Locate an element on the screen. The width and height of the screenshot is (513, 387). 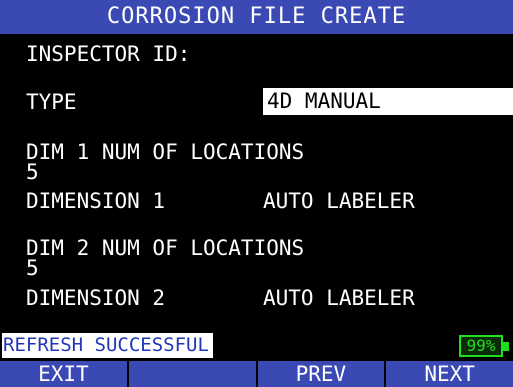
dimension2-value: AUTO LABELER is located at coordinates (339, 298).